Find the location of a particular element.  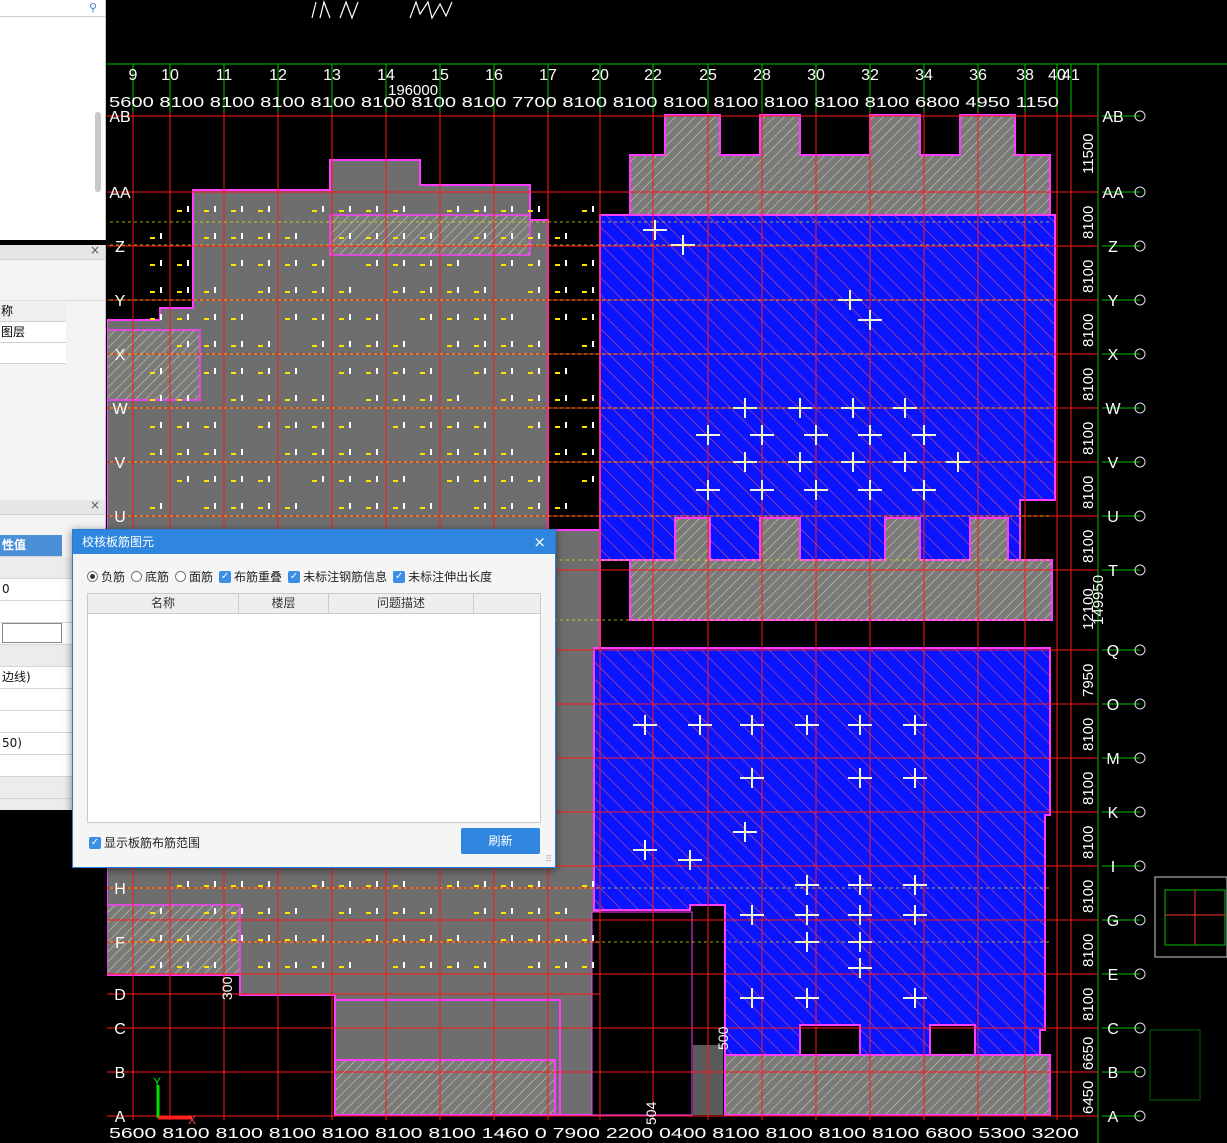

check-unlabeled-extension-length: ✓ 未标注伸出长度 is located at coordinates (442, 576).